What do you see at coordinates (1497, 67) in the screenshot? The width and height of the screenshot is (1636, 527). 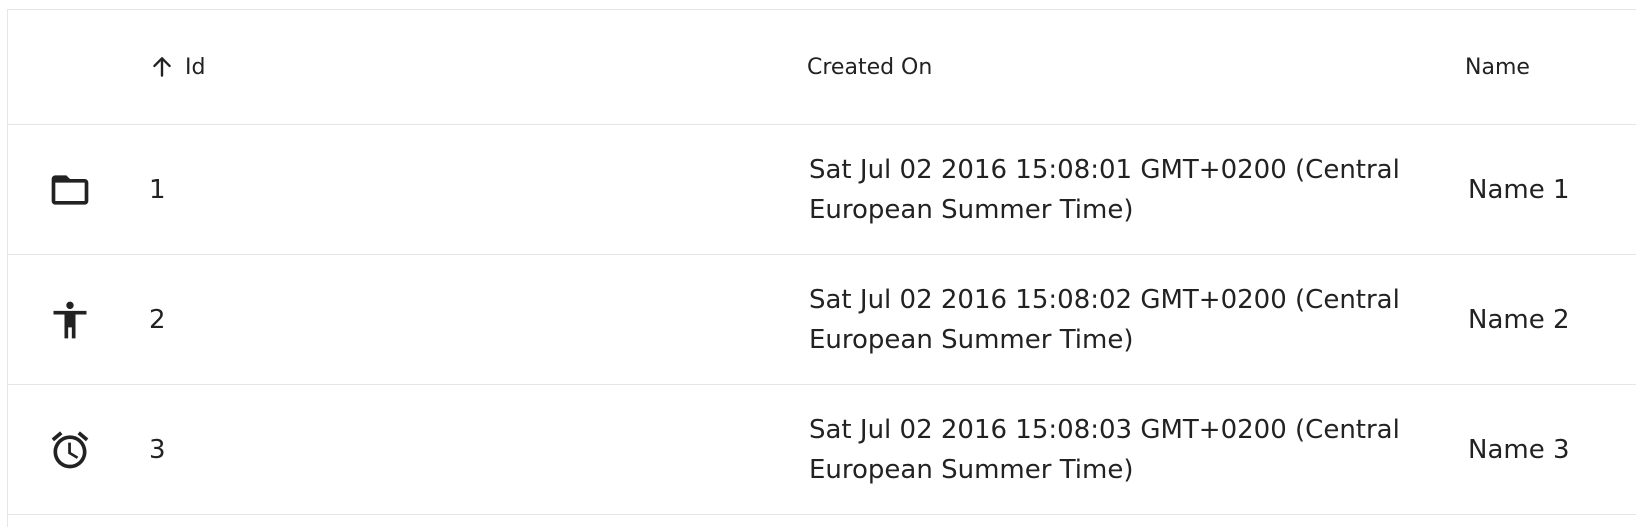 I see `header-label-name: Name` at bounding box center [1497, 67].